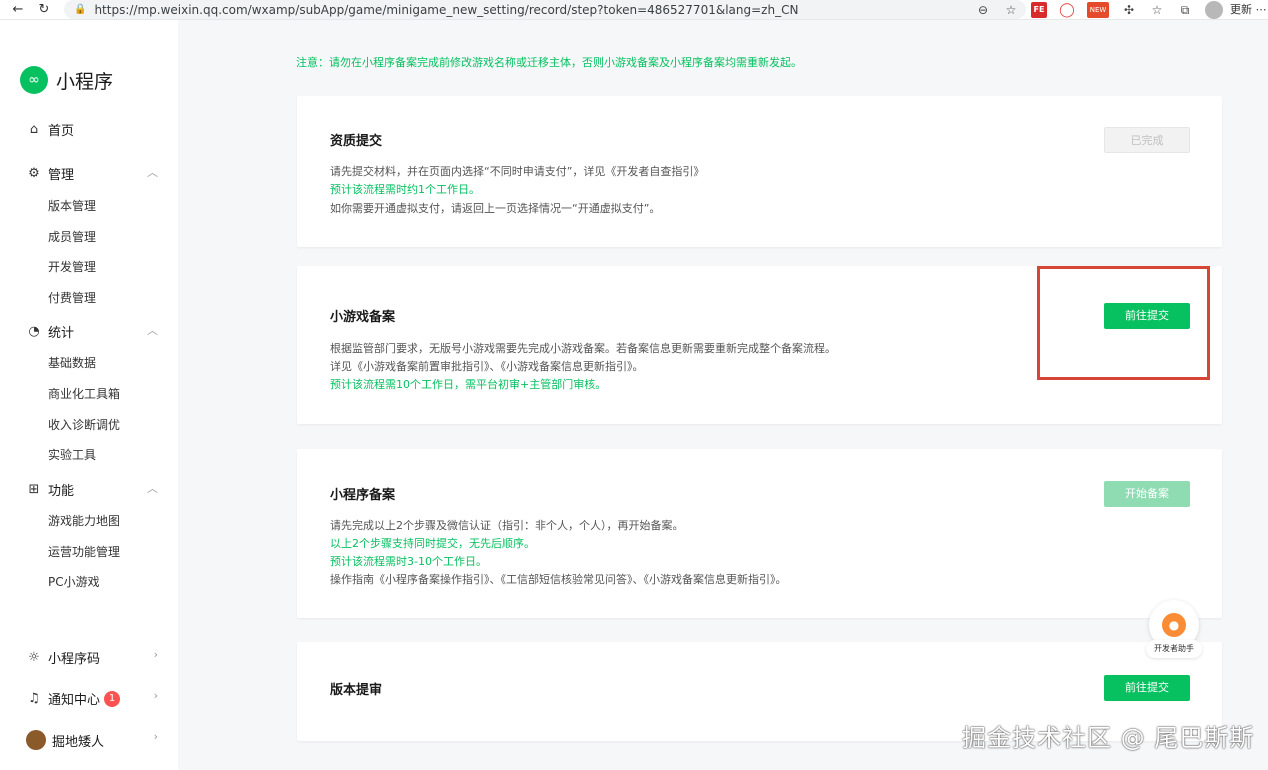 The height and width of the screenshot is (770, 1268). I want to click on avatar, so click(36, 740).